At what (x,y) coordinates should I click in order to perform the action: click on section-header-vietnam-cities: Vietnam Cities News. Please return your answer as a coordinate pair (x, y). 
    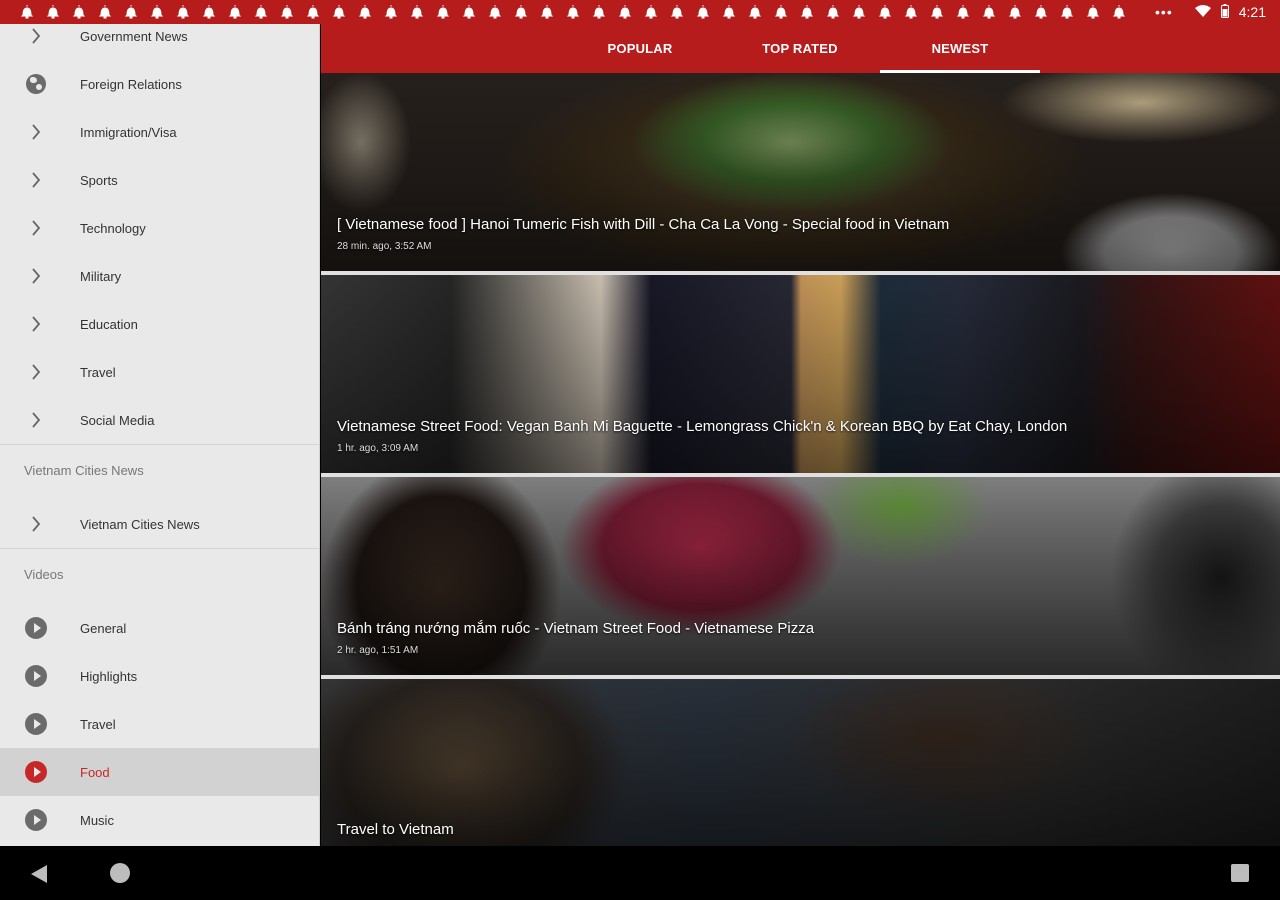
    Looking at the image, I should click on (159, 472).